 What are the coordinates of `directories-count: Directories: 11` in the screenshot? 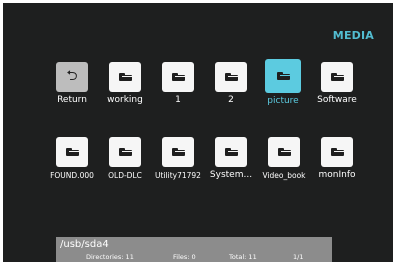 It's located at (110, 257).